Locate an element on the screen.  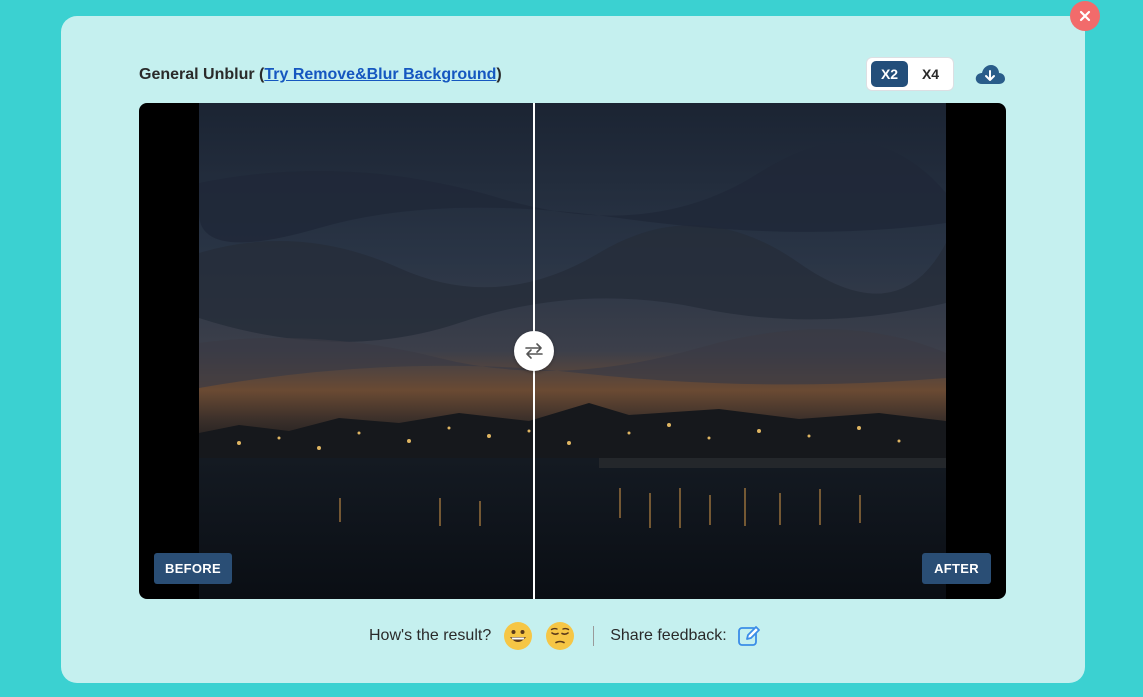
feedback-row: How's the result? Share feedback: is located at coordinates (565, 636).